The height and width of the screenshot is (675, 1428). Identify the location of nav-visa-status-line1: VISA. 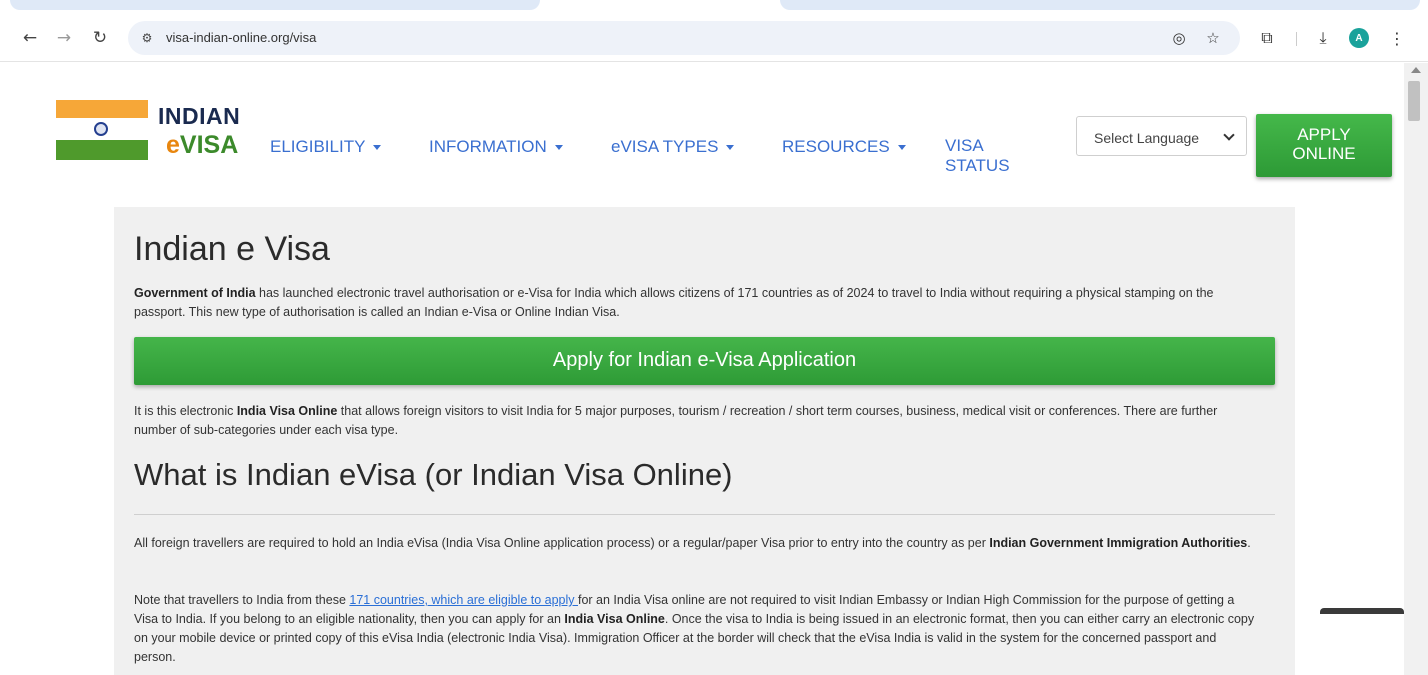
(964, 145).